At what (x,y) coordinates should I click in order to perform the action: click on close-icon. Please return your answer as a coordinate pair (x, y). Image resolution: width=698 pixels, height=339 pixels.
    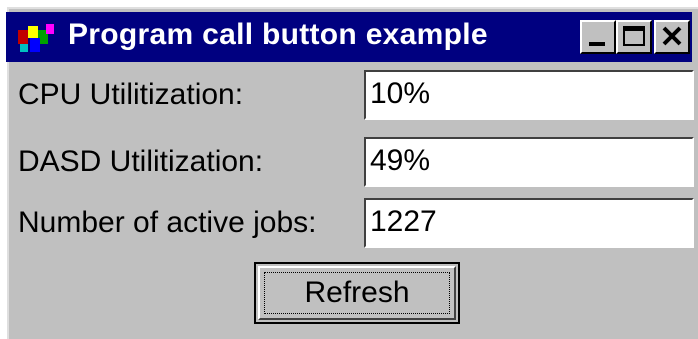
    Looking at the image, I should click on (672, 36).